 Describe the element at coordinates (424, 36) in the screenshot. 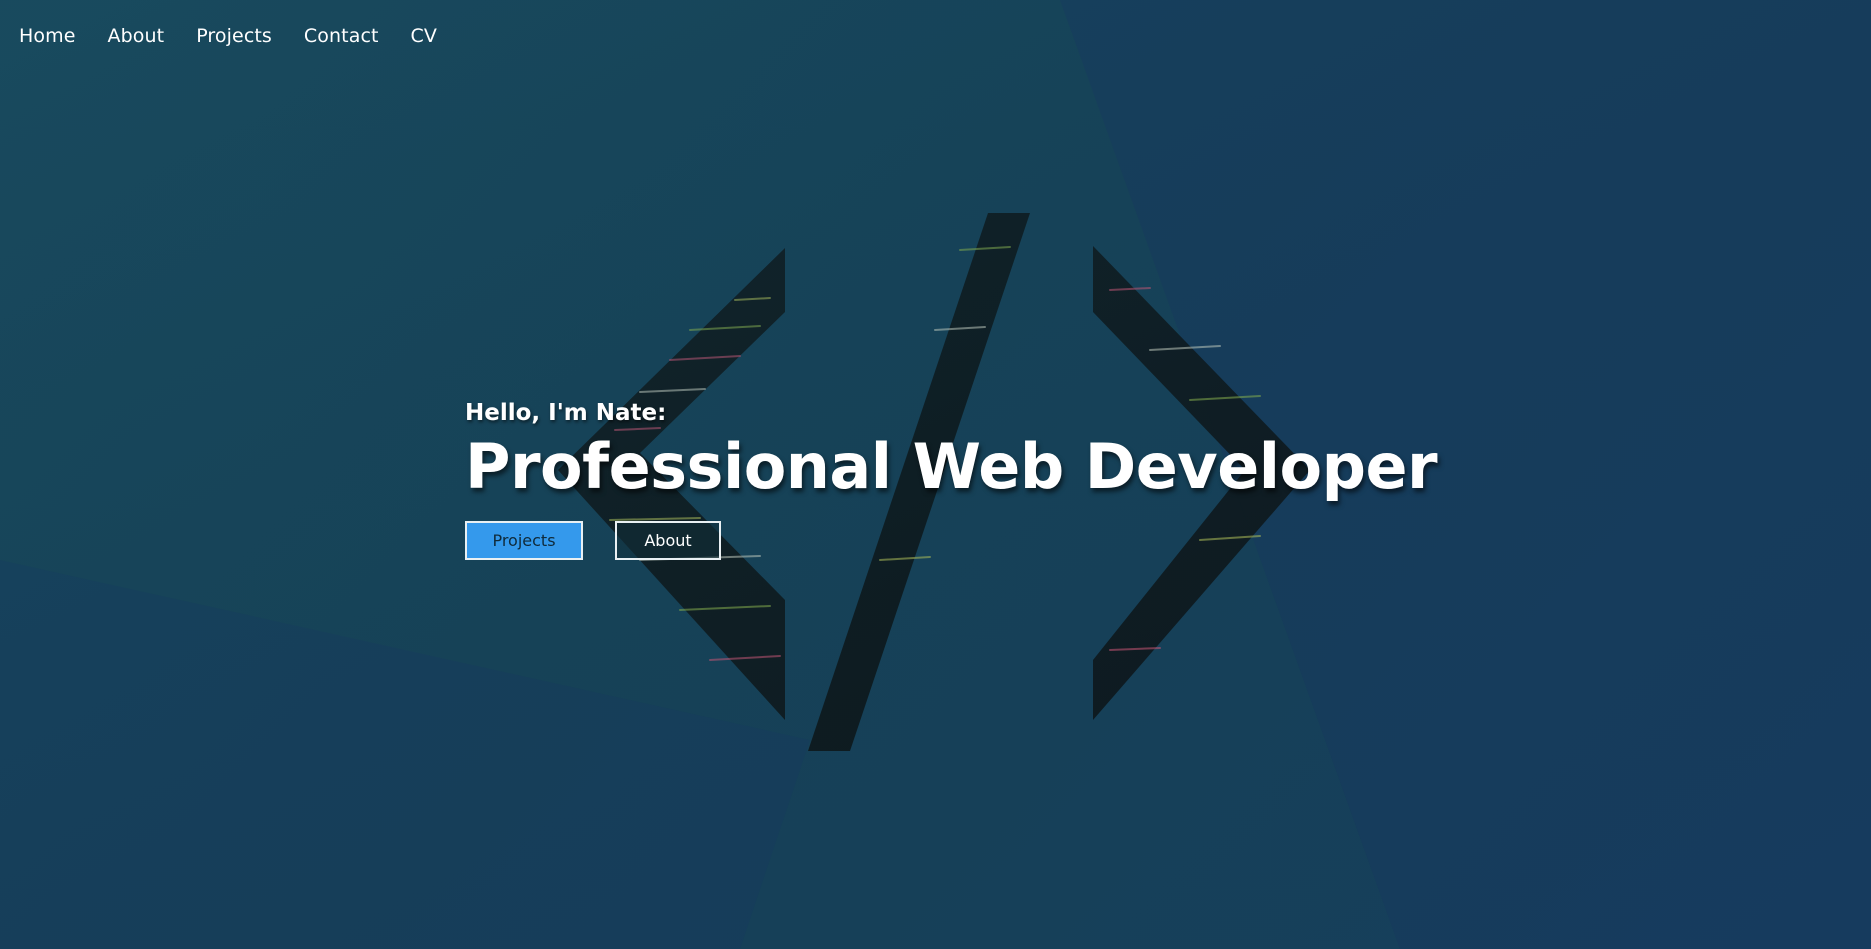

I see `nav-item-cv: CV` at that location.